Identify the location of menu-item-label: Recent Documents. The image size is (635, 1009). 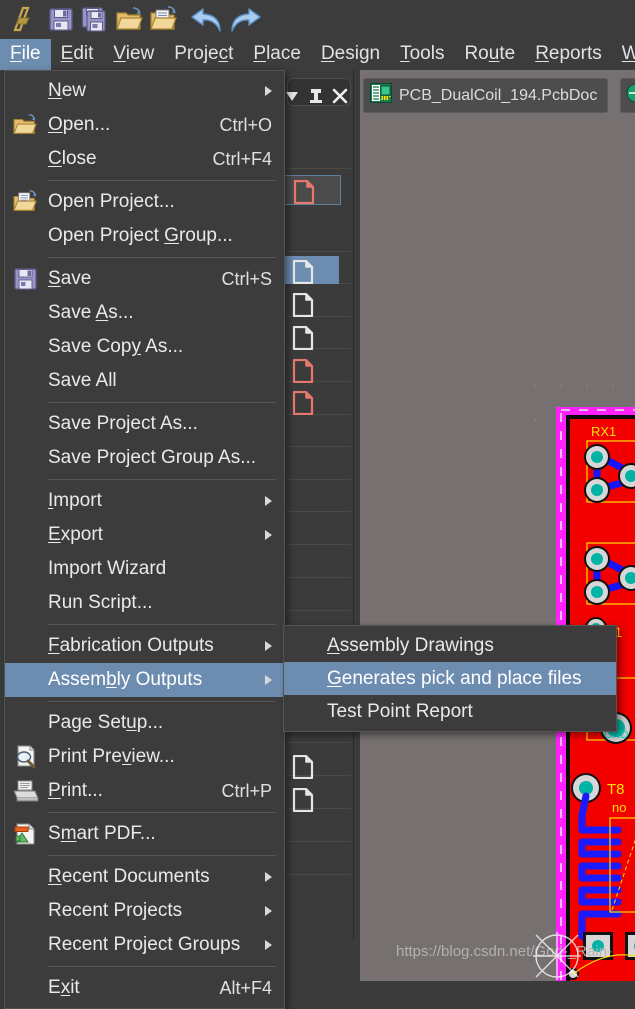
(129, 876).